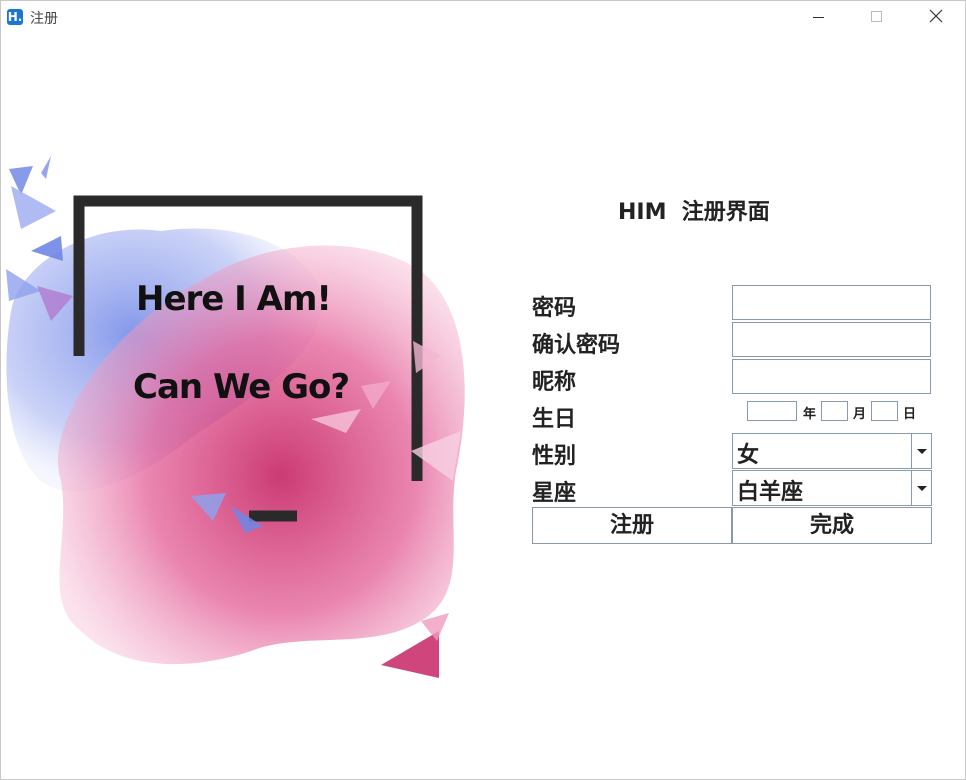 The height and width of the screenshot is (780, 966). Describe the element at coordinates (44, 19) in the screenshot. I see `window-title: 注册` at that location.